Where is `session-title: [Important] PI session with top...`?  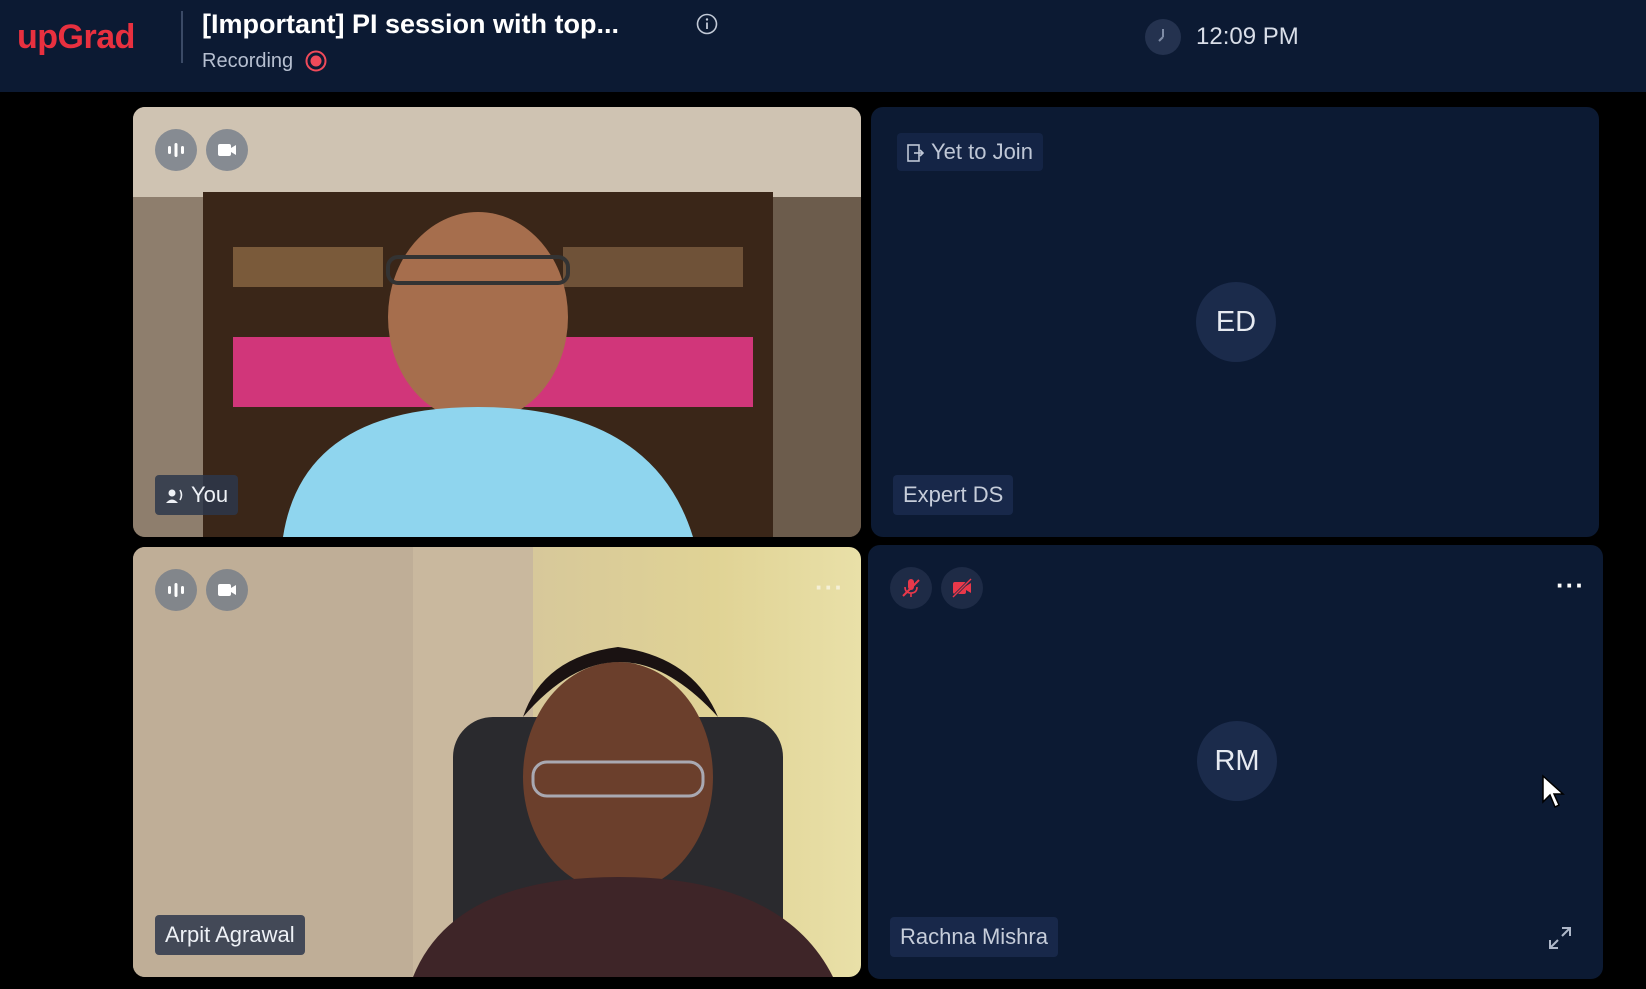 session-title: [Important] PI session with top... is located at coordinates (411, 24).